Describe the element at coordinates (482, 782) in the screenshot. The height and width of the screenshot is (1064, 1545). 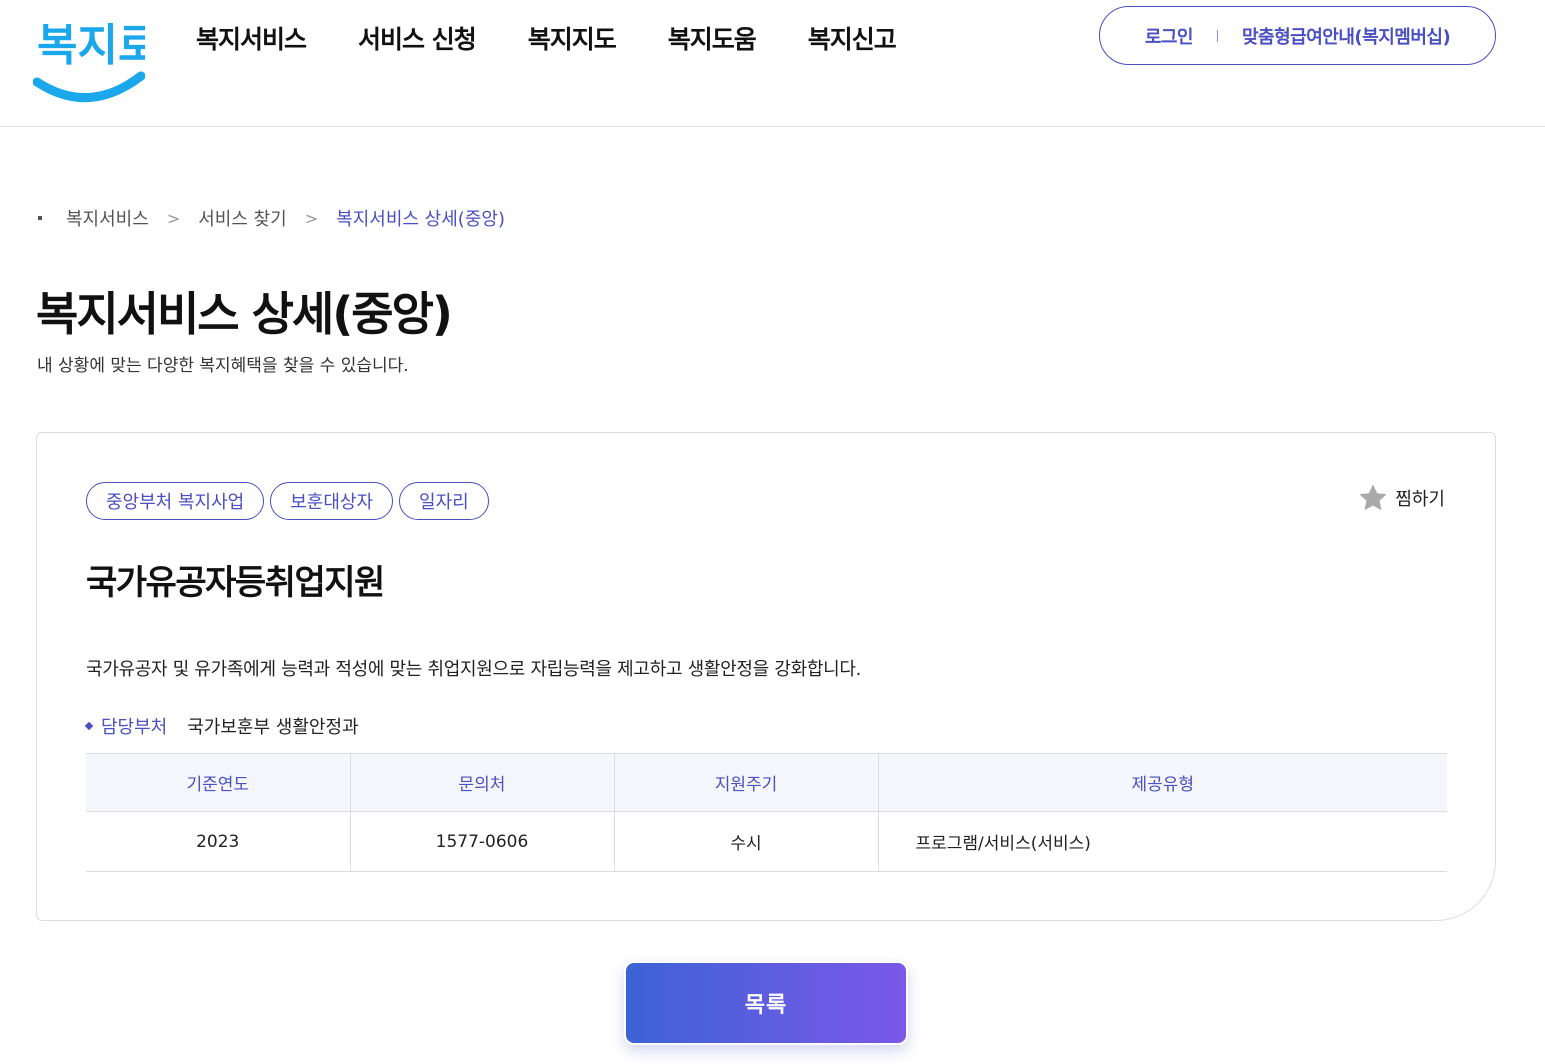
I see `header-contact: 문의처` at that location.